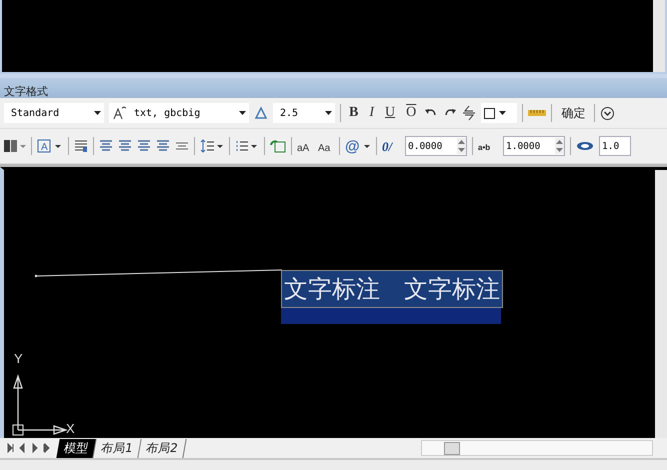 Image resolution: width=667 pixels, height=470 pixels. I want to click on axis-label: Y, so click(19, 358).